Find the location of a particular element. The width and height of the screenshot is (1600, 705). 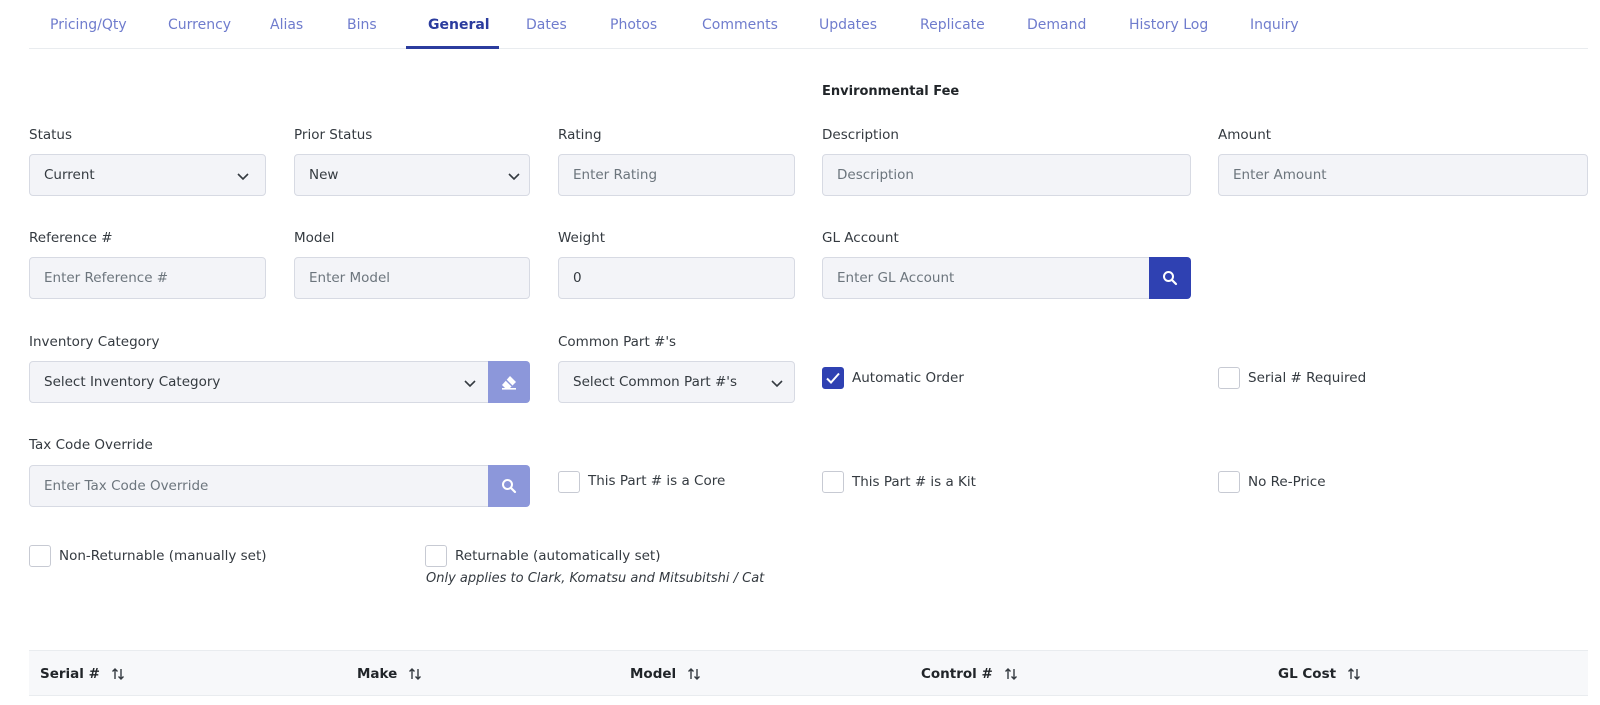

tab-pricing-qty: Pricing/Qty is located at coordinates (88, 24).